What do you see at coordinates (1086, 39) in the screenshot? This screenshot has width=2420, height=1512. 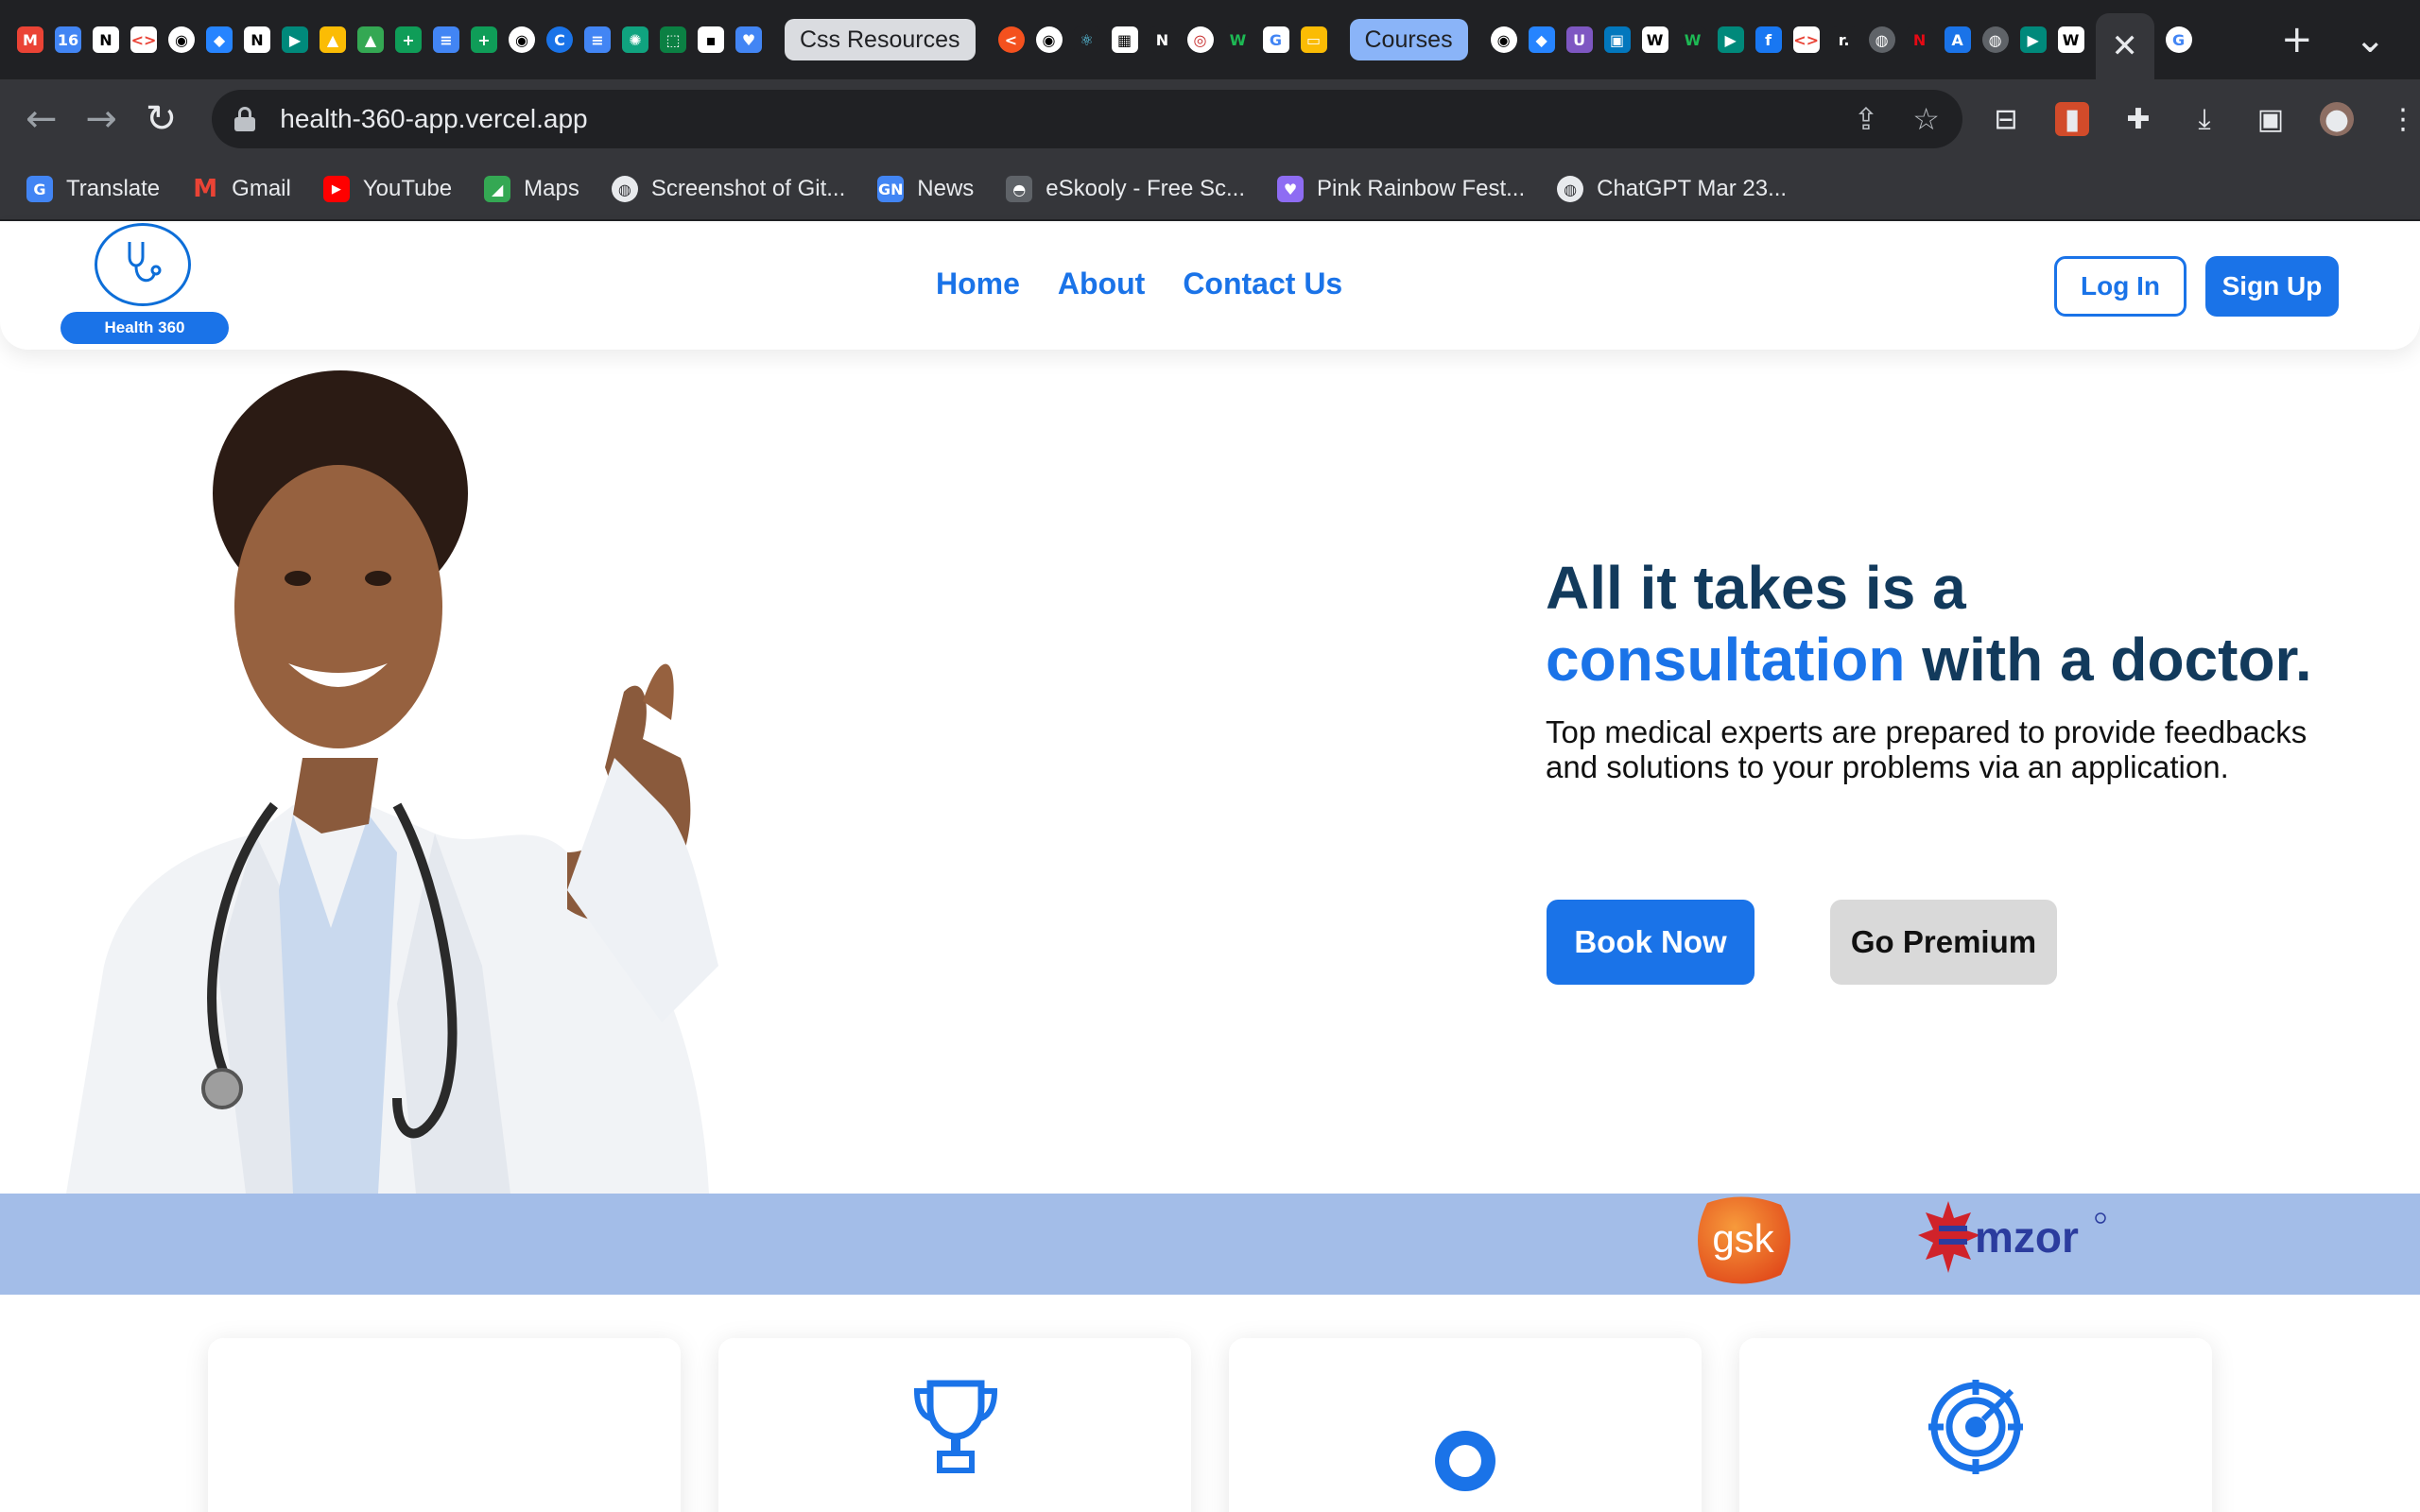 I see `react-tab-icon: ⚛` at bounding box center [1086, 39].